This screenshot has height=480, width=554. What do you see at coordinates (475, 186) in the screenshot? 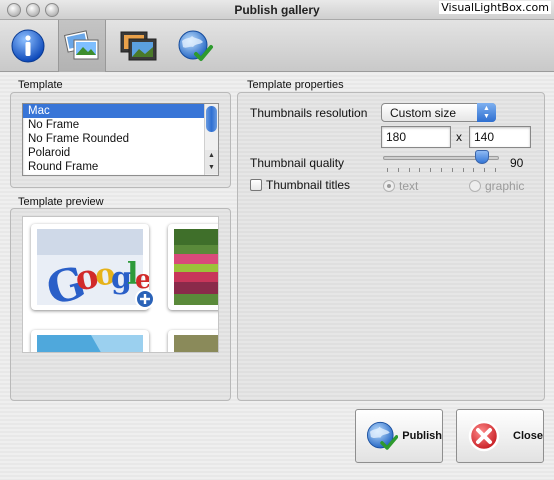
I see `radio-graphic` at bounding box center [475, 186].